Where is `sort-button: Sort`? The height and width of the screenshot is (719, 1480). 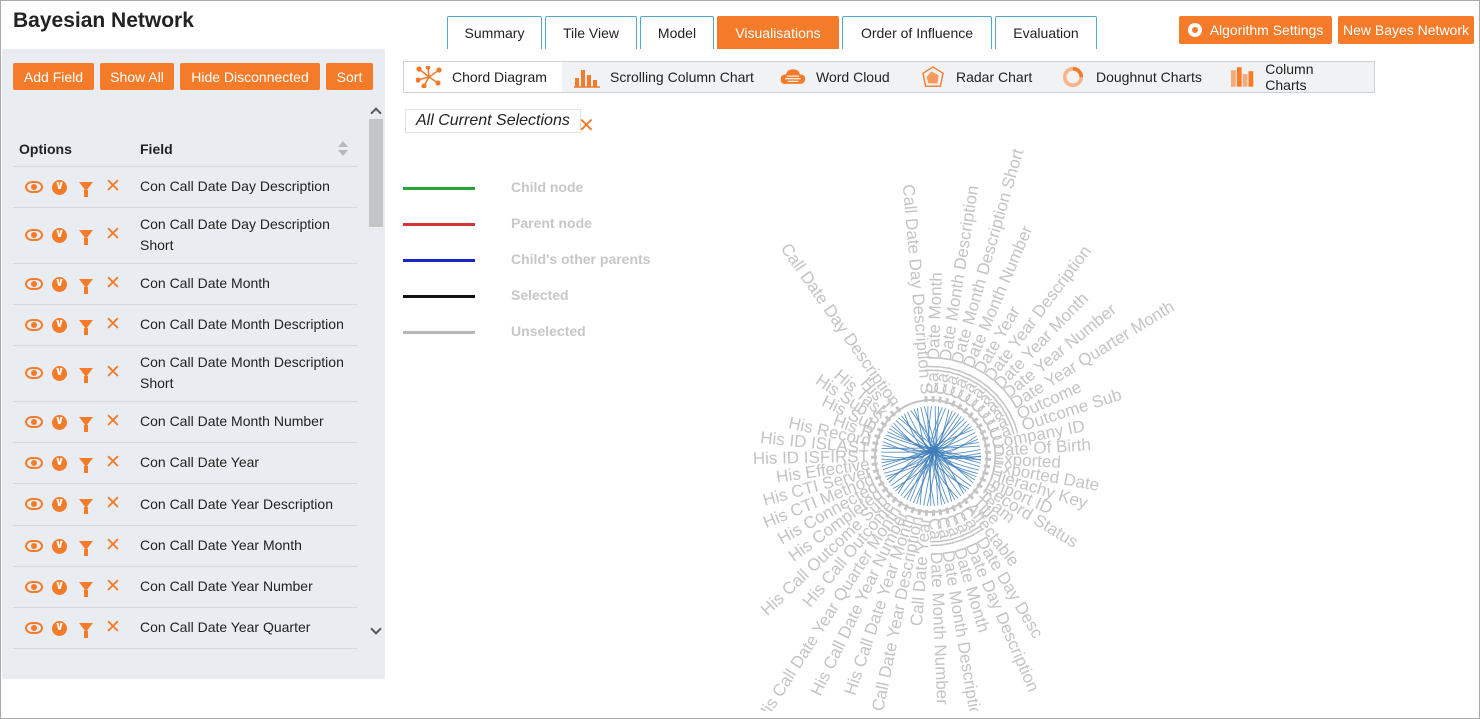
sort-button: Sort is located at coordinates (349, 76).